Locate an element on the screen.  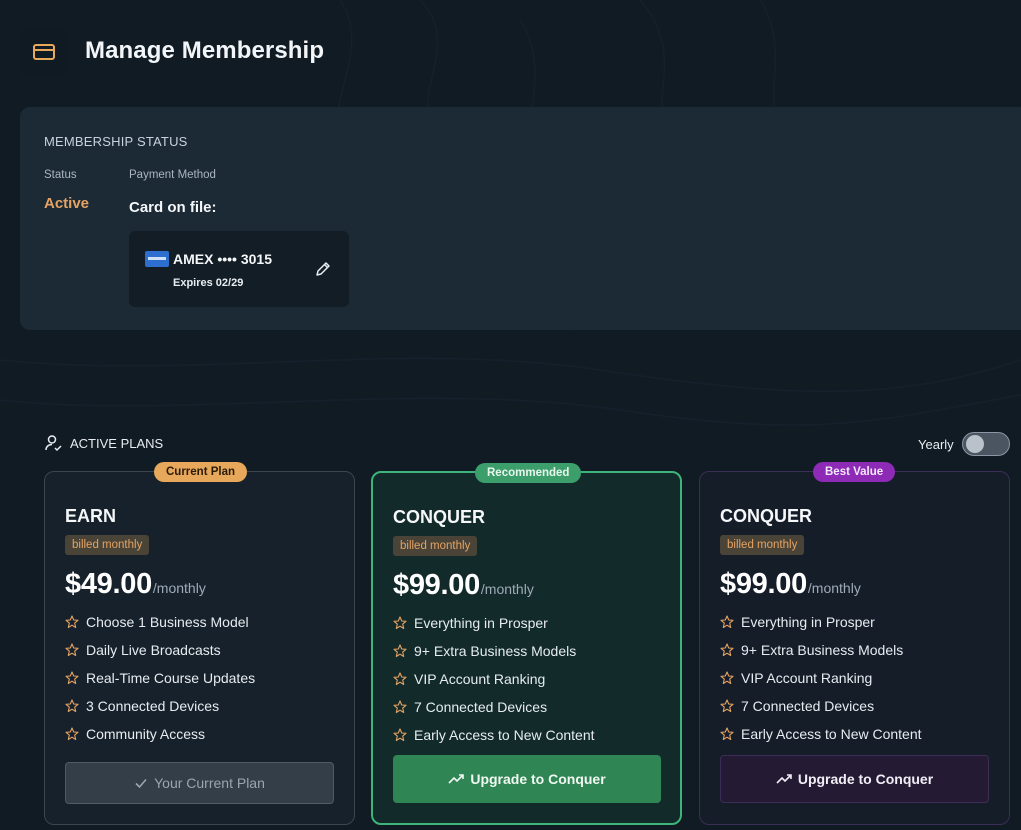
toggle-knob is located at coordinates (974, 444).